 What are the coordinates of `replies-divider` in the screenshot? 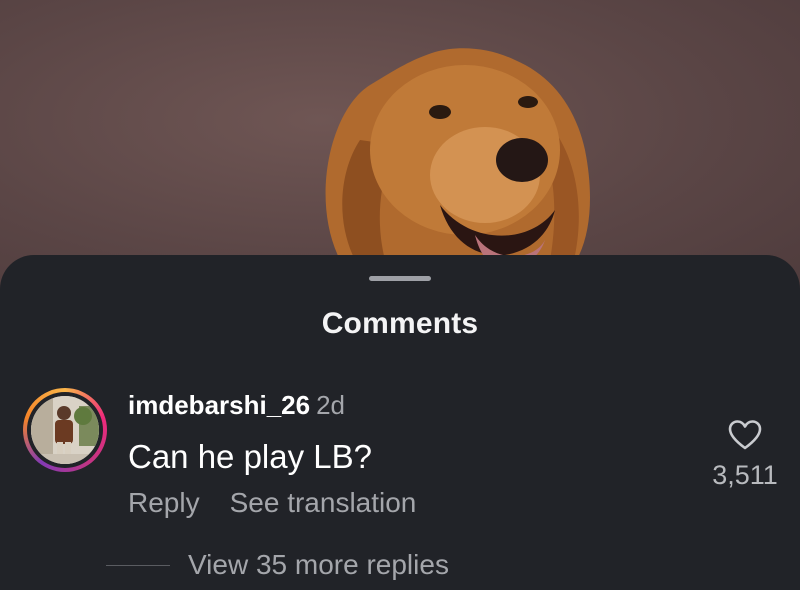 It's located at (138, 565).